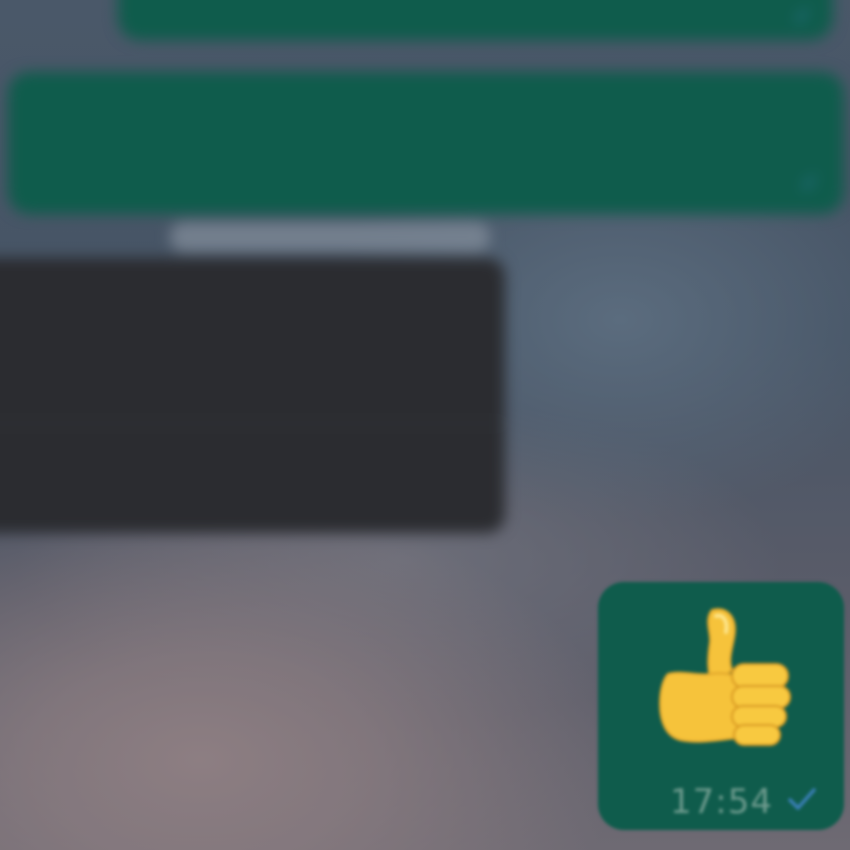 The height and width of the screenshot is (850, 850). I want to click on message-time: 17:54, so click(721, 802).